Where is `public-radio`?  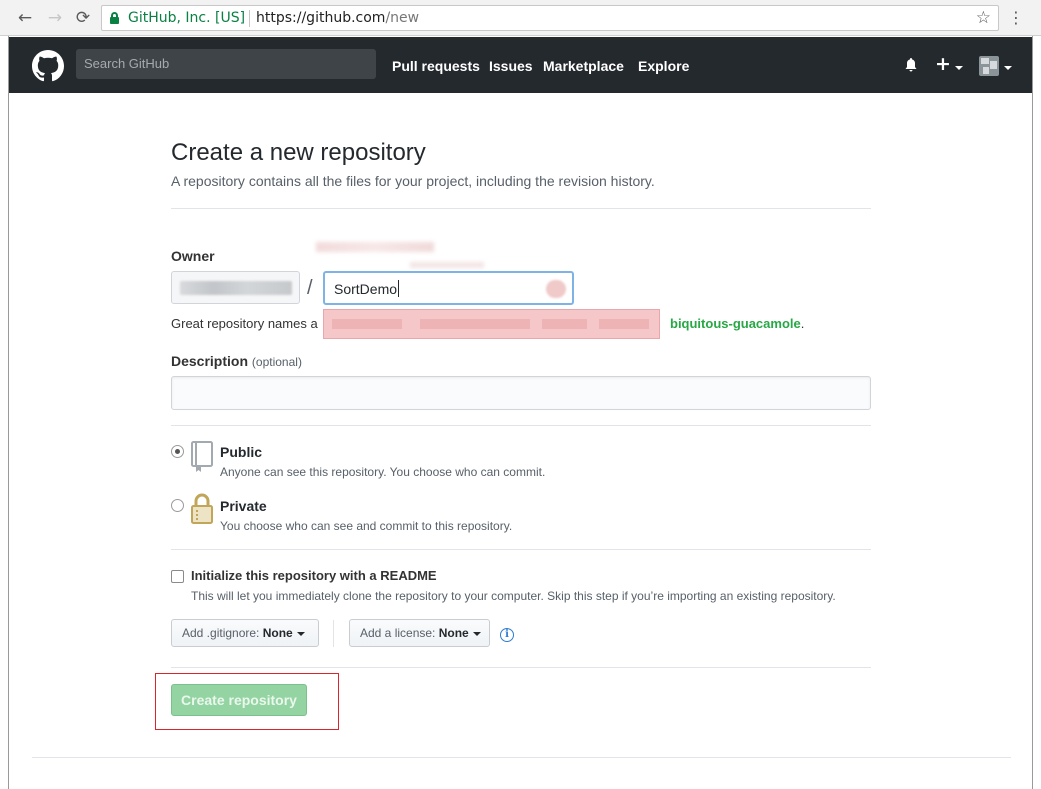 public-radio is located at coordinates (177, 451).